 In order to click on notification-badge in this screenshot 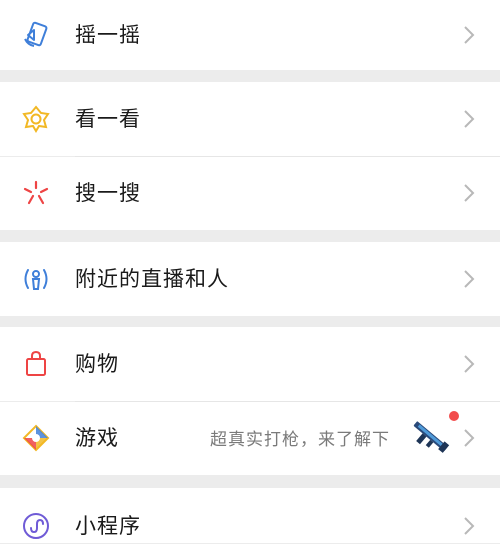, I will do `click(454, 416)`.